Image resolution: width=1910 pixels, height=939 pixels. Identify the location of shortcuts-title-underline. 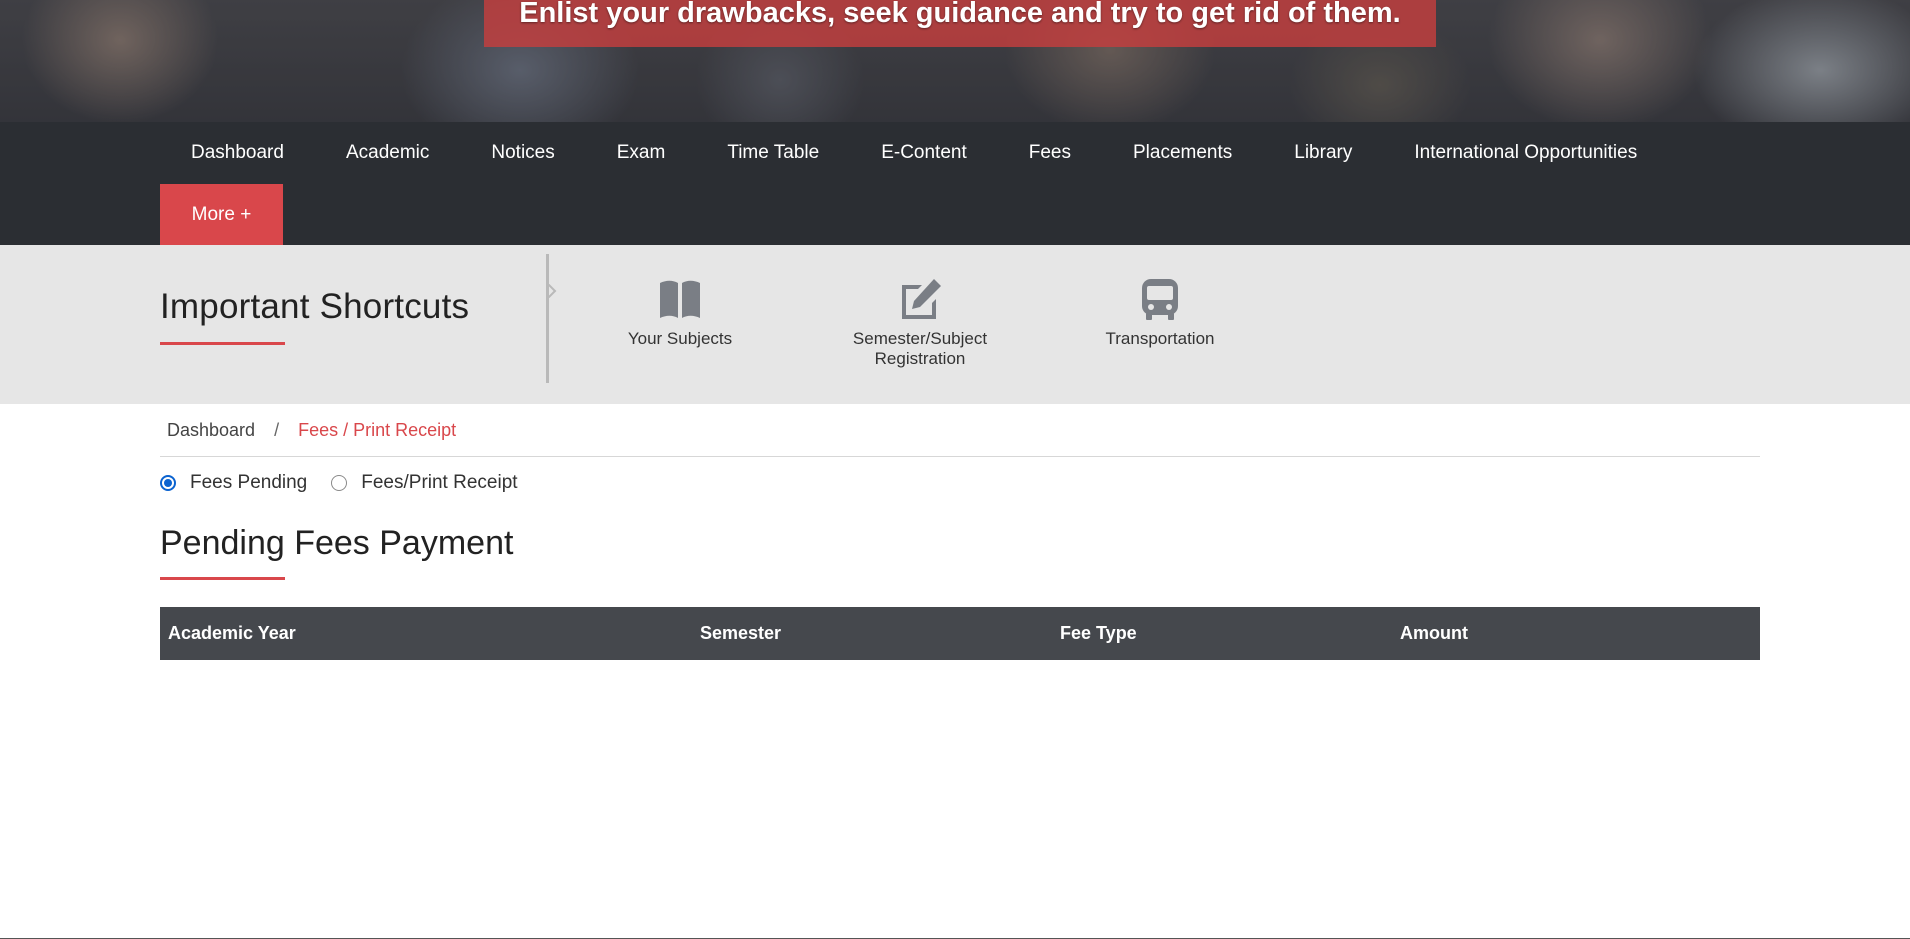
(222, 343).